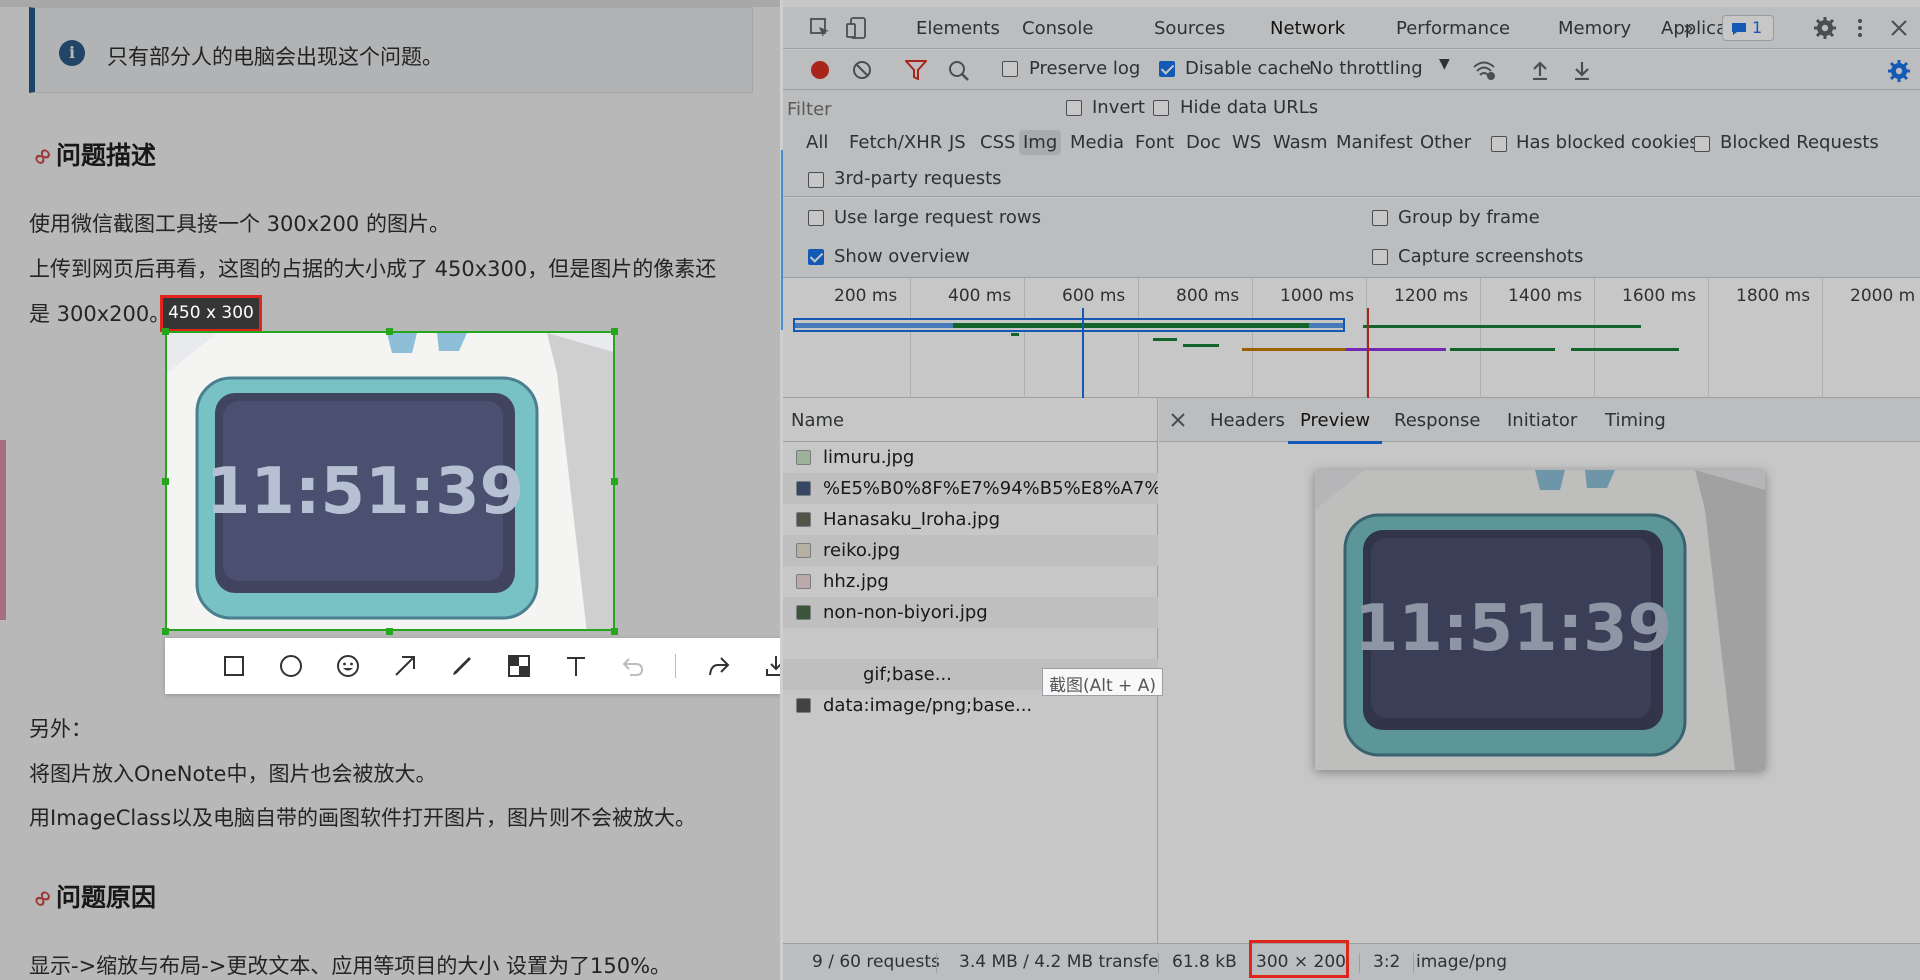 This screenshot has width=1920, height=980. Describe the element at coordinates (518, 666) in the screenshot. I see `mosaic-icon` at that location.